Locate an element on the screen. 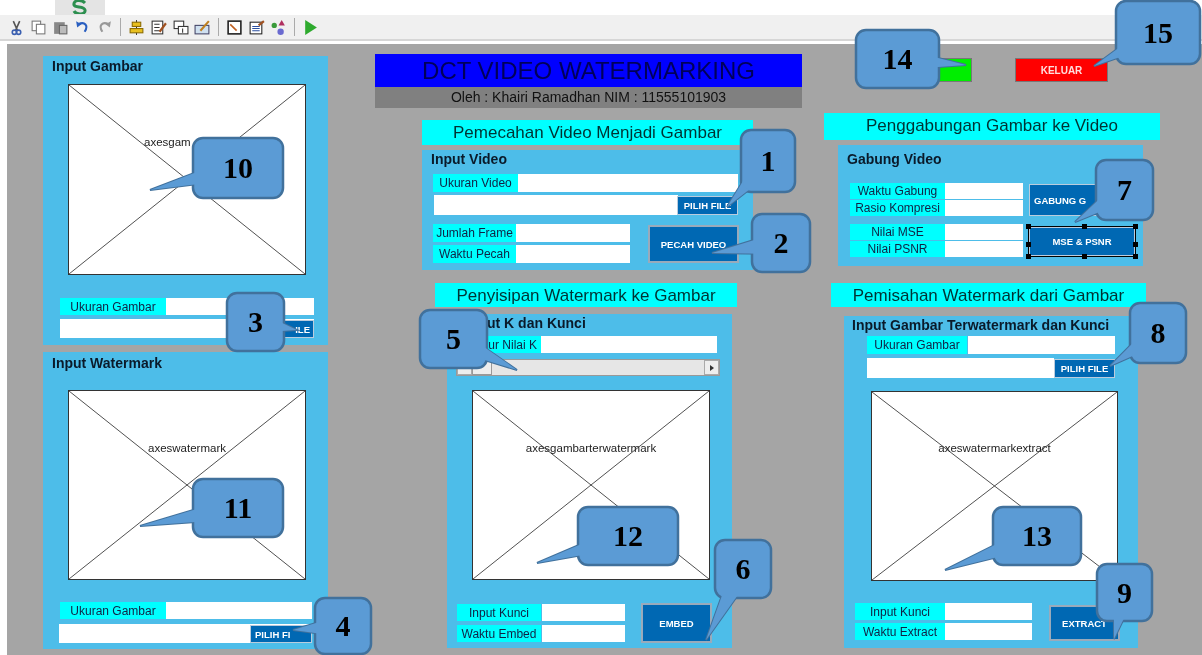 This screenshot has width=1202, height=655. document-pen-icon is located at coordinates (158, 27).